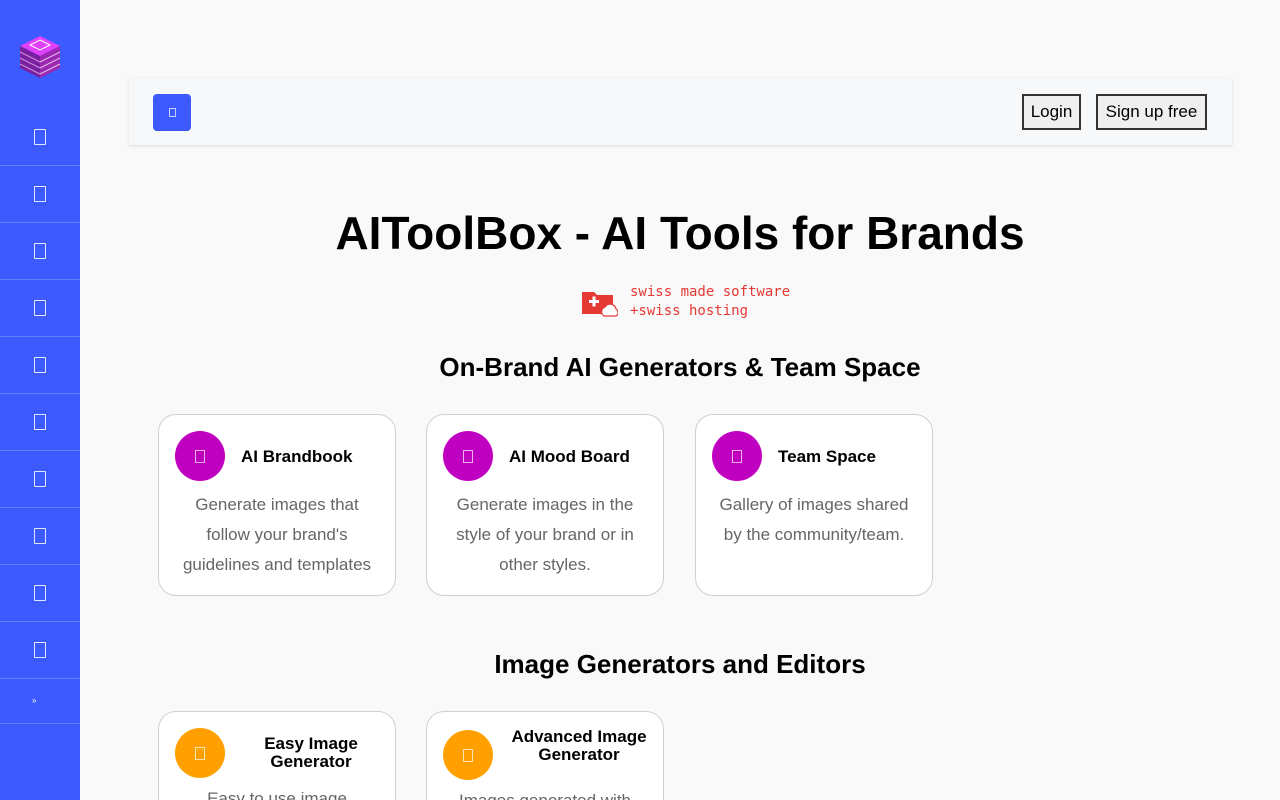  I want to click on card-easy-image-generator: Easy Image Generator Easy to use image, so click(277, 755).